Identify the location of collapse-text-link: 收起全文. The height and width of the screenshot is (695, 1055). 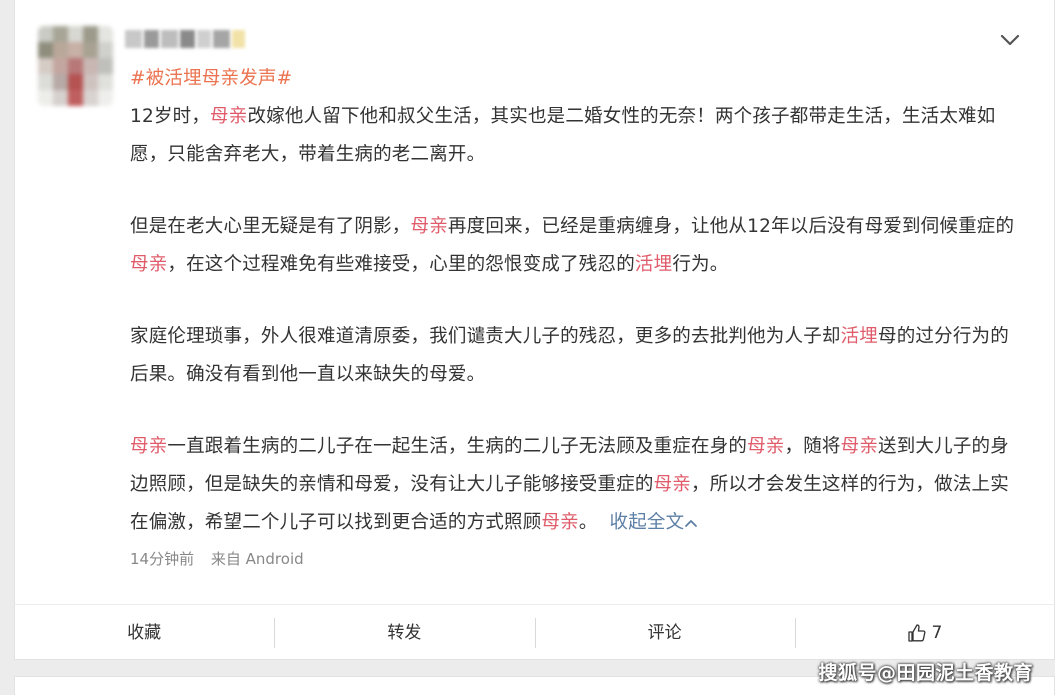
(654, 522).